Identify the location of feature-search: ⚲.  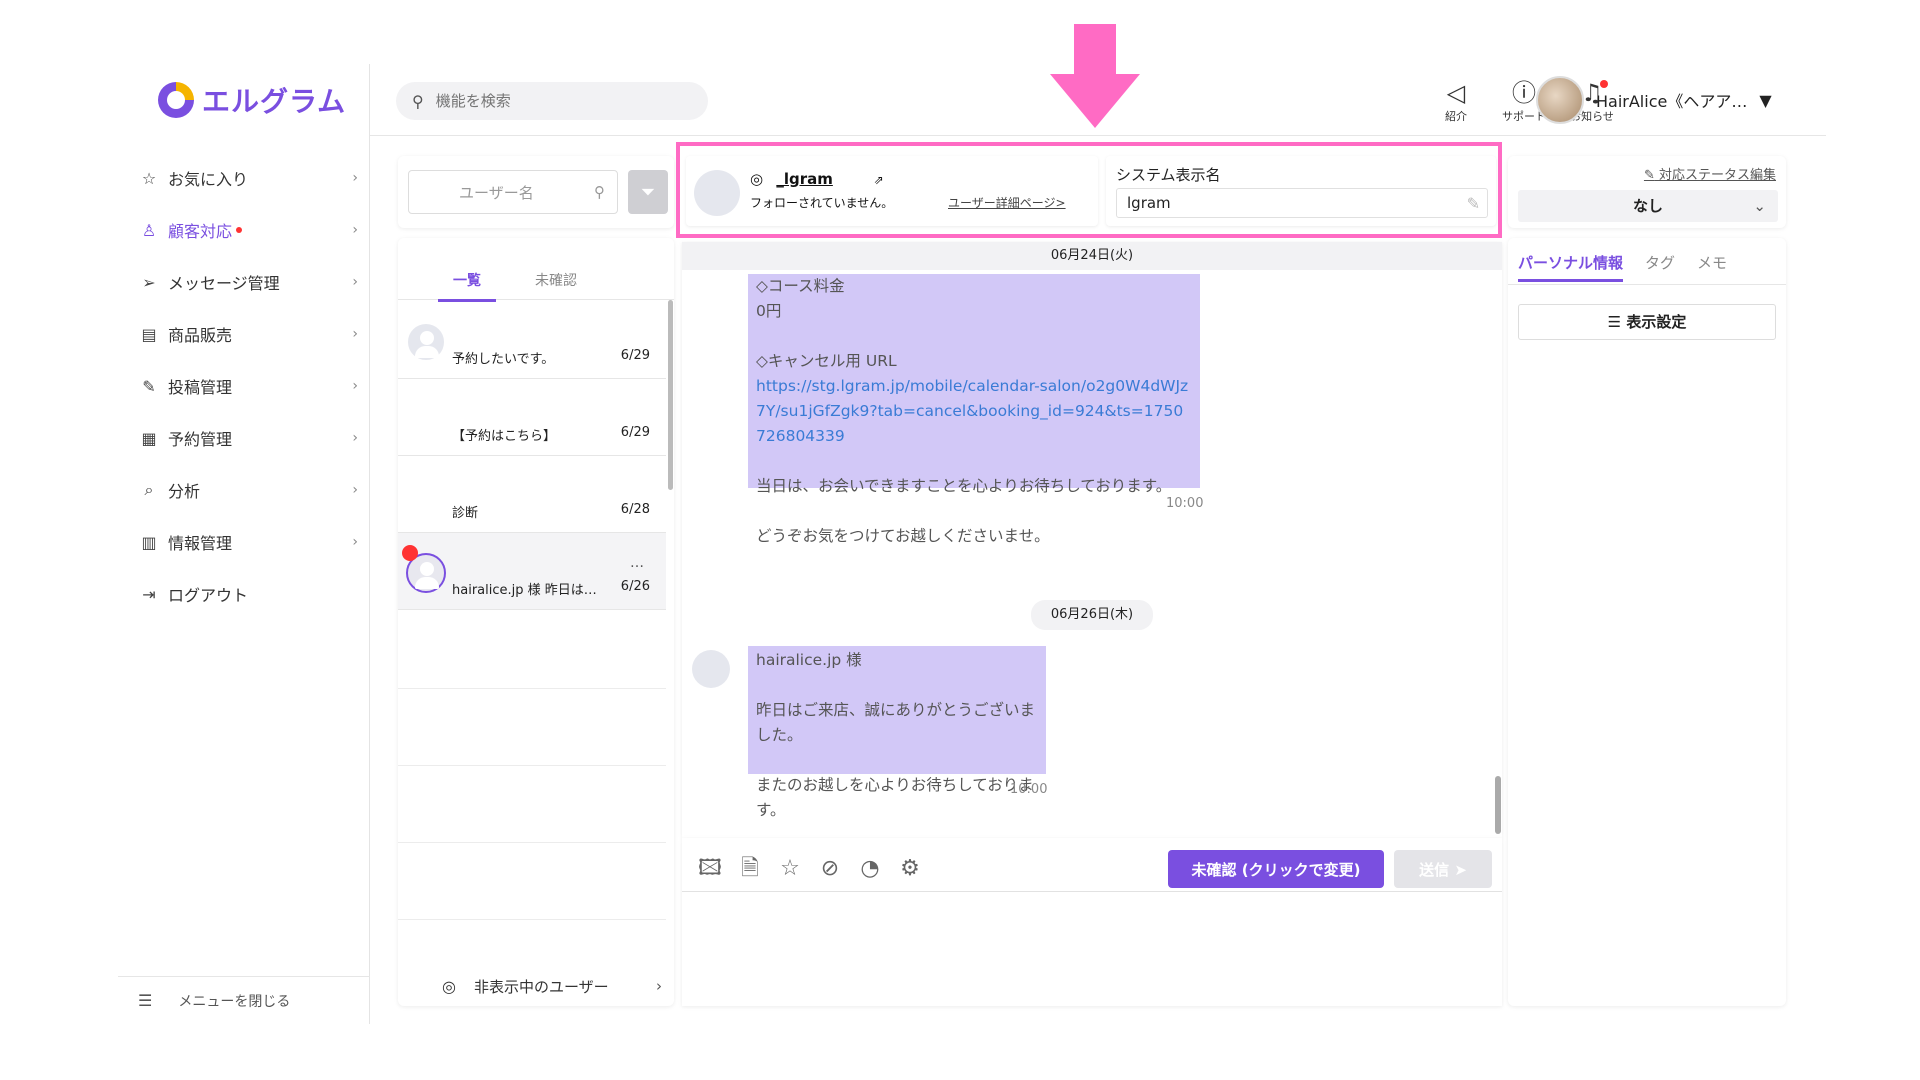
(552, 101).